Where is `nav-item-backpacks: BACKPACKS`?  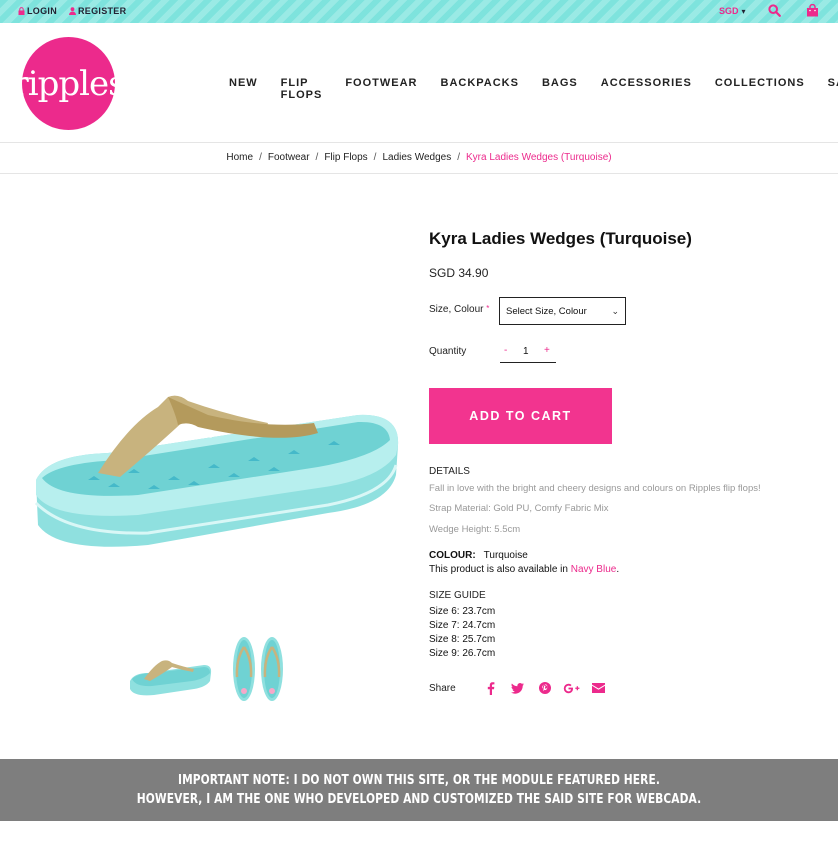
nav-item-backpacks: BACKPACKS is located at coordinates (480, 89).